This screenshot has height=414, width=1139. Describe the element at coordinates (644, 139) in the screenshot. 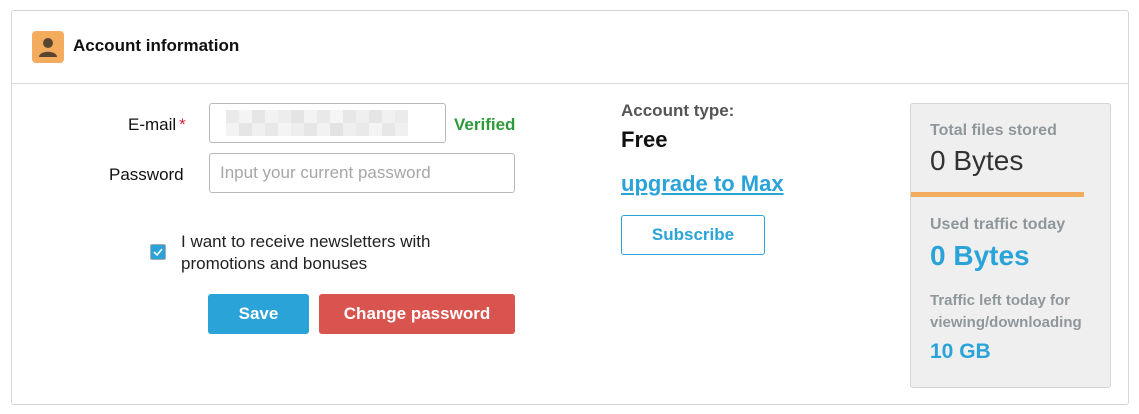

I see `account-type-value: Free` at that location.